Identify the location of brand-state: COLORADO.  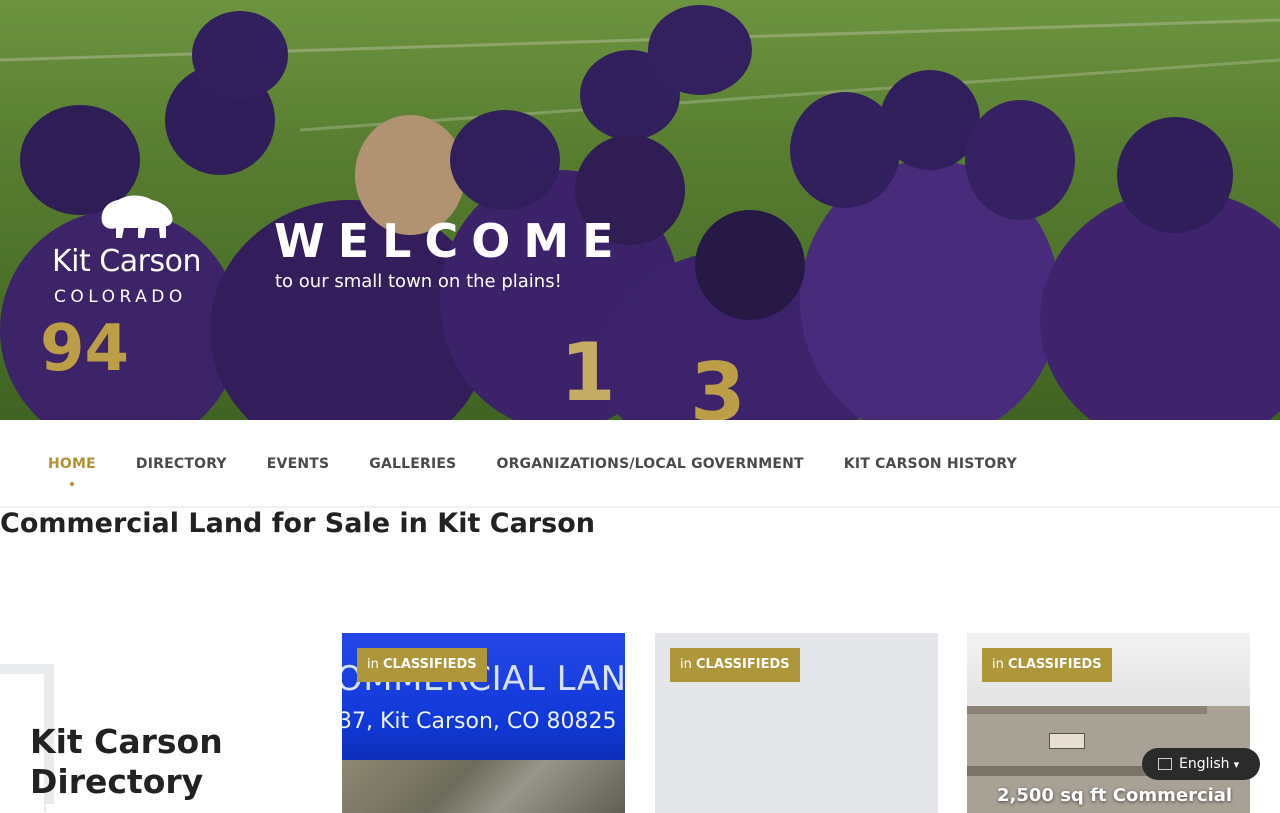
(120, 297).